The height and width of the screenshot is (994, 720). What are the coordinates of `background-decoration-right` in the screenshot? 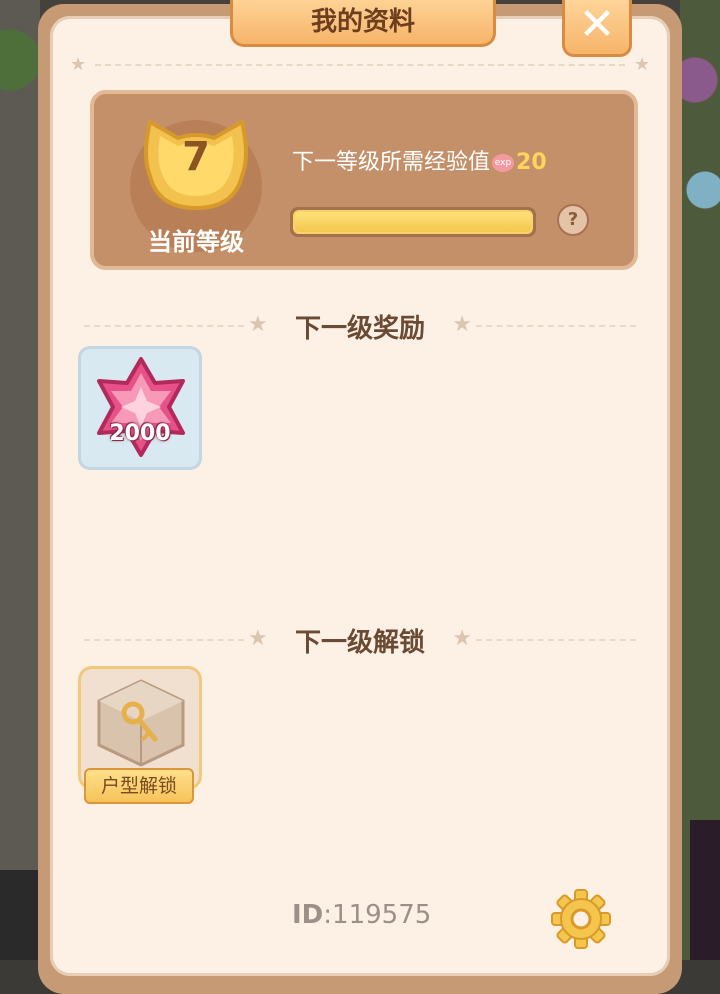 It's located at (705, 890).